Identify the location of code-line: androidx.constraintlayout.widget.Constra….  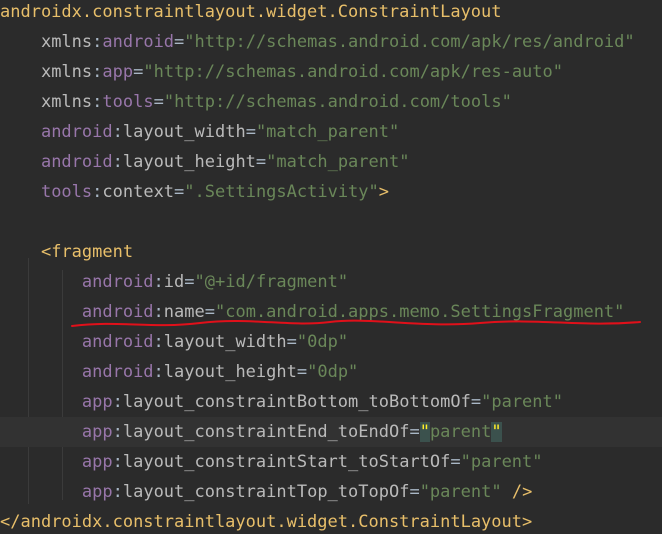
(331, 13).